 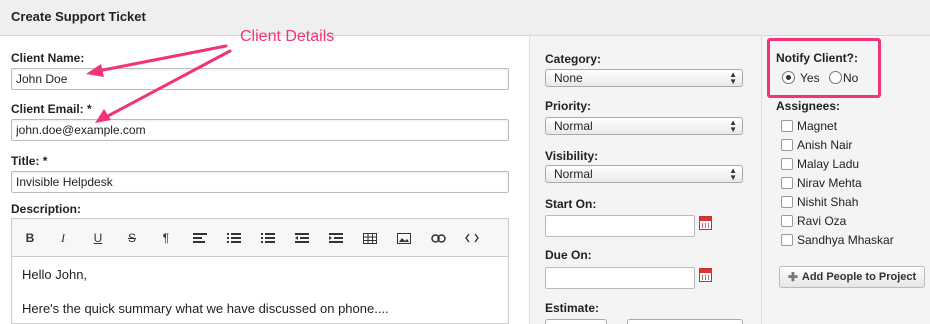 What do you see at coordinates (568, 78) in the screenshot?
I see `category-value: None` at bounding box center [568, 78].